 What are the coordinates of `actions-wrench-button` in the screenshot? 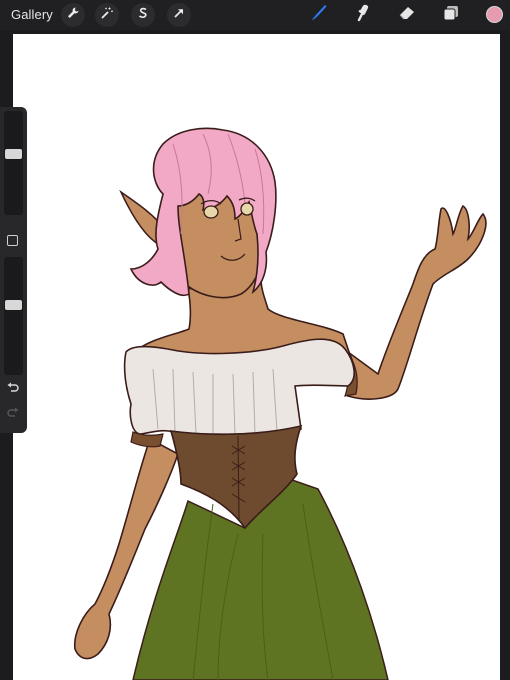 It's located at (73, 15).